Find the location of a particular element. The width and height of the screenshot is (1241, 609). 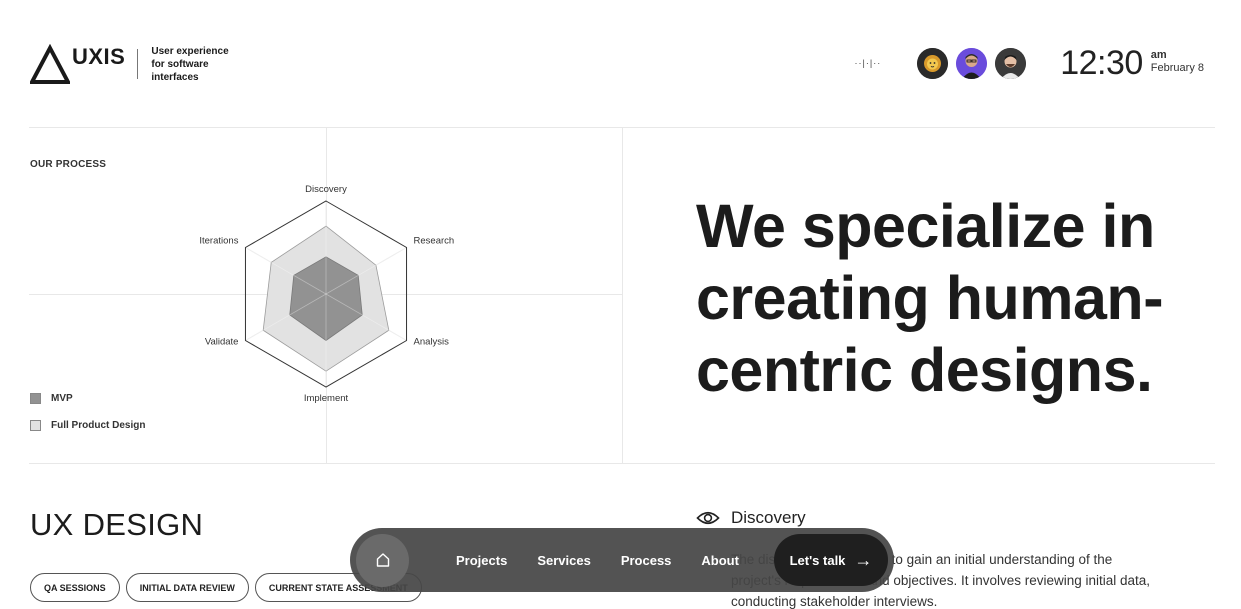

cta-label: Let's talk is located at coordinates (817, 560).